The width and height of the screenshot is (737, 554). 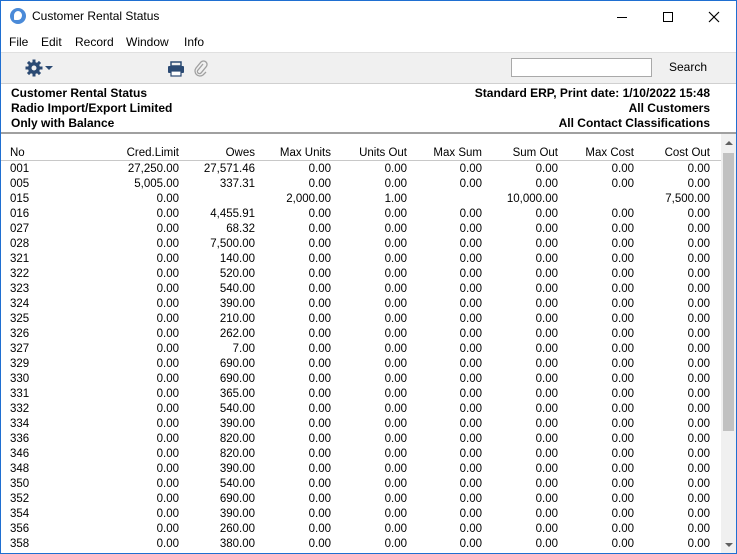 I want to click on table-row: 331 0.00 365.00 0.00 0.00 0.00 0.00 0.00 0.00, so click(x=361, y=394).